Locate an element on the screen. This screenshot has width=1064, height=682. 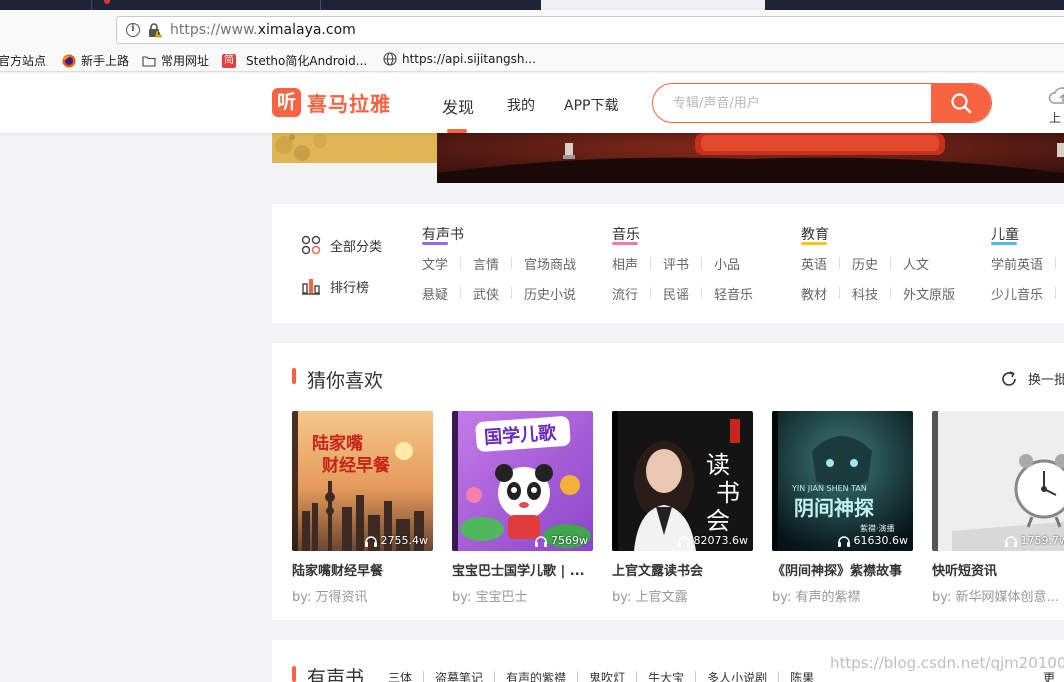
url-prefix: https://www. is located at coordinates (214, 30).